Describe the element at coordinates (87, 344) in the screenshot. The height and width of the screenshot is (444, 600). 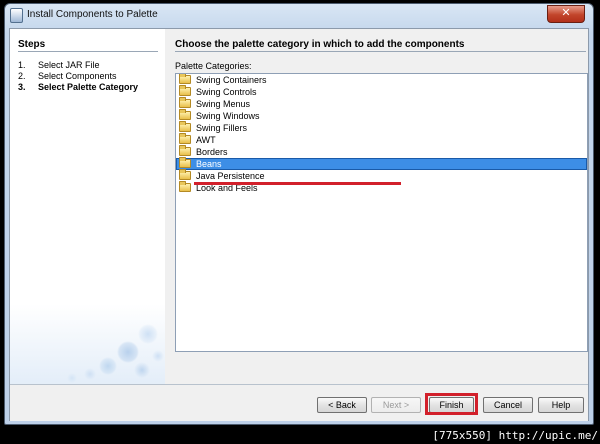
I see `decorative-bubbles` at that location.